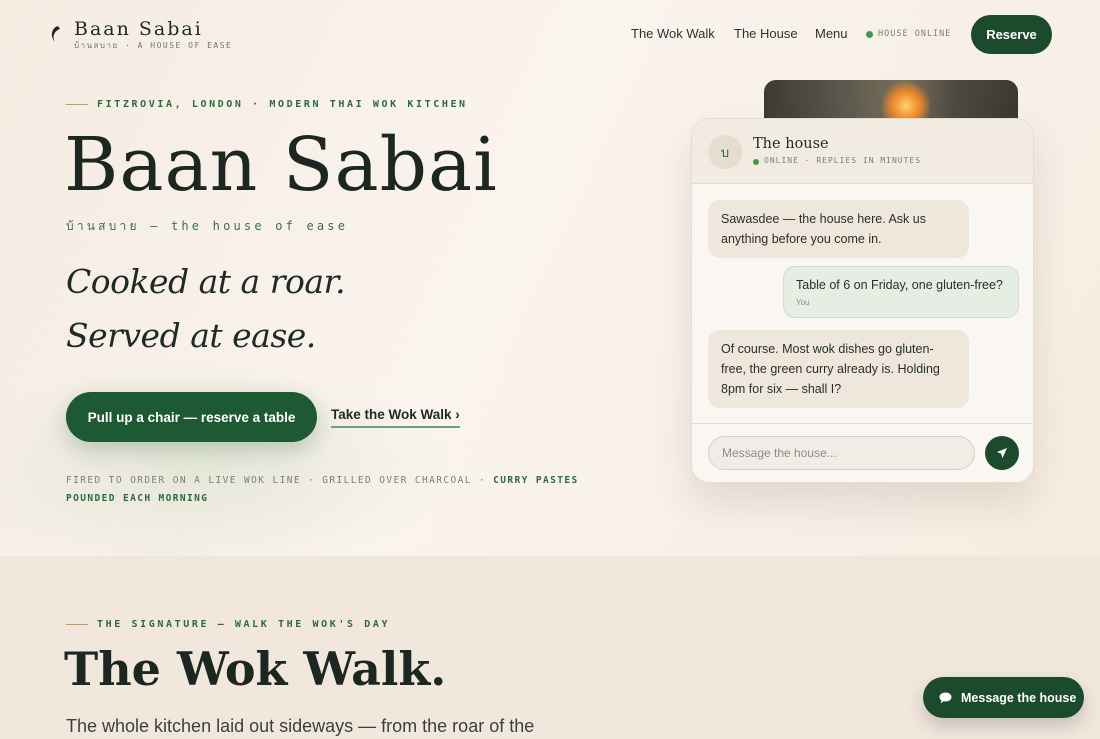 The height and width of the screenshot is (739, 1100). I want to click on wok-walk-link: Take the Wok Walk ›, so click(395, 417).